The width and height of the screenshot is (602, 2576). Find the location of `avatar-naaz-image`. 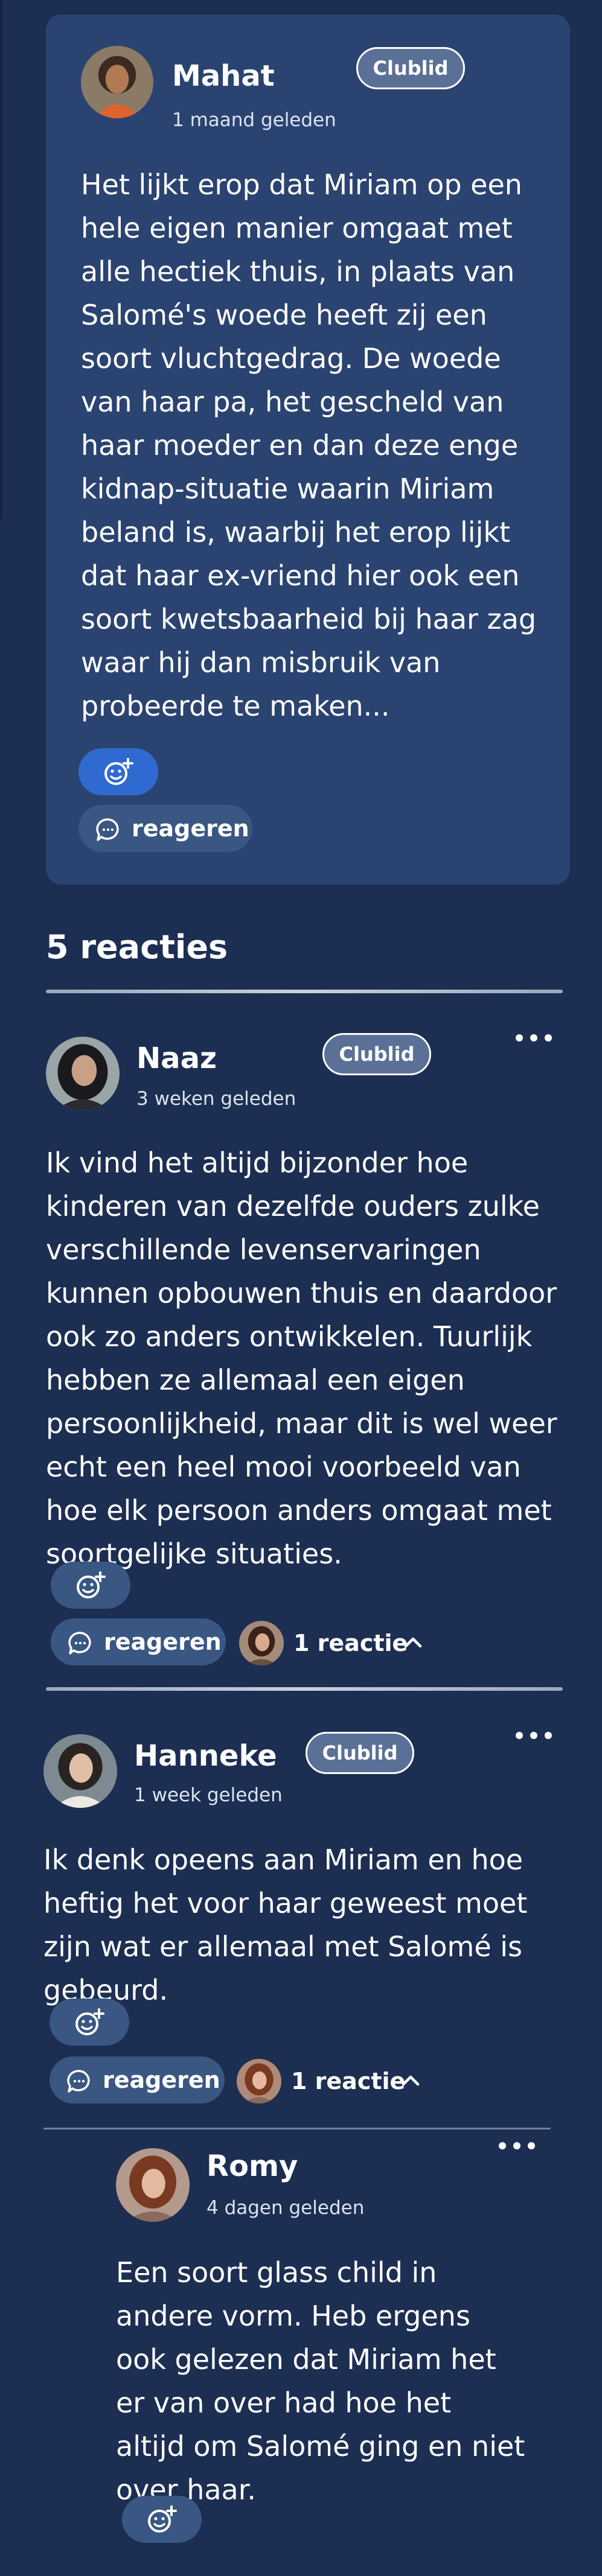

avatar-naaz-image is located at coordinates (83, 1074).